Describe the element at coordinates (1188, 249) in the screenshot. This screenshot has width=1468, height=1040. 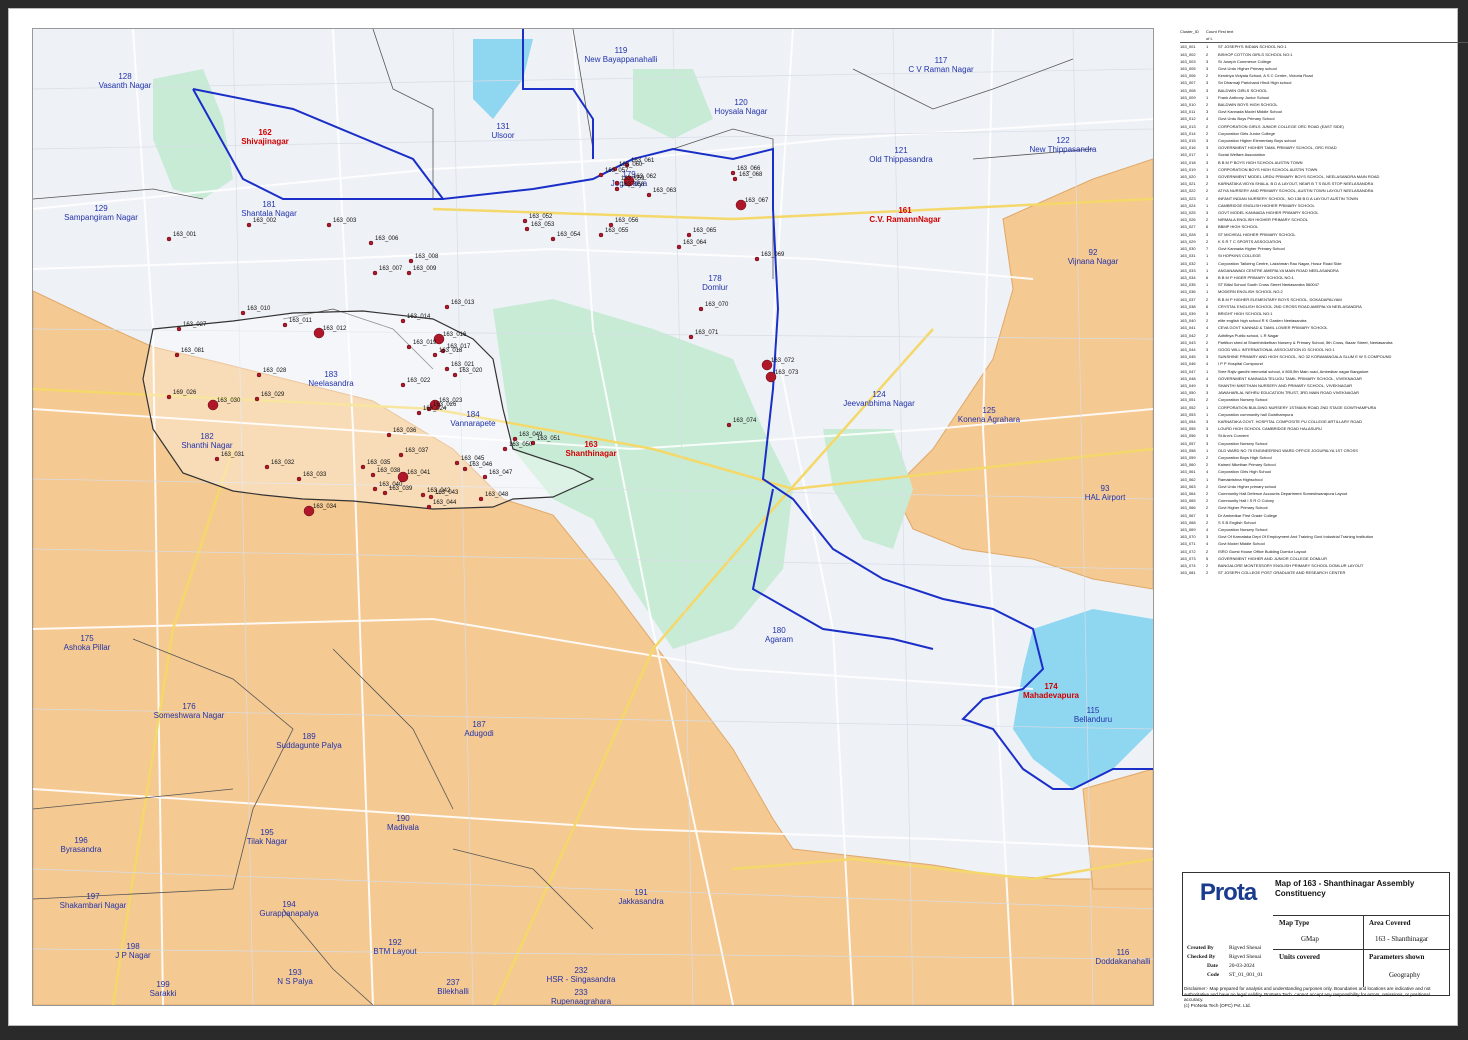
I see `legend-cluster-id: 163_030` at that location.